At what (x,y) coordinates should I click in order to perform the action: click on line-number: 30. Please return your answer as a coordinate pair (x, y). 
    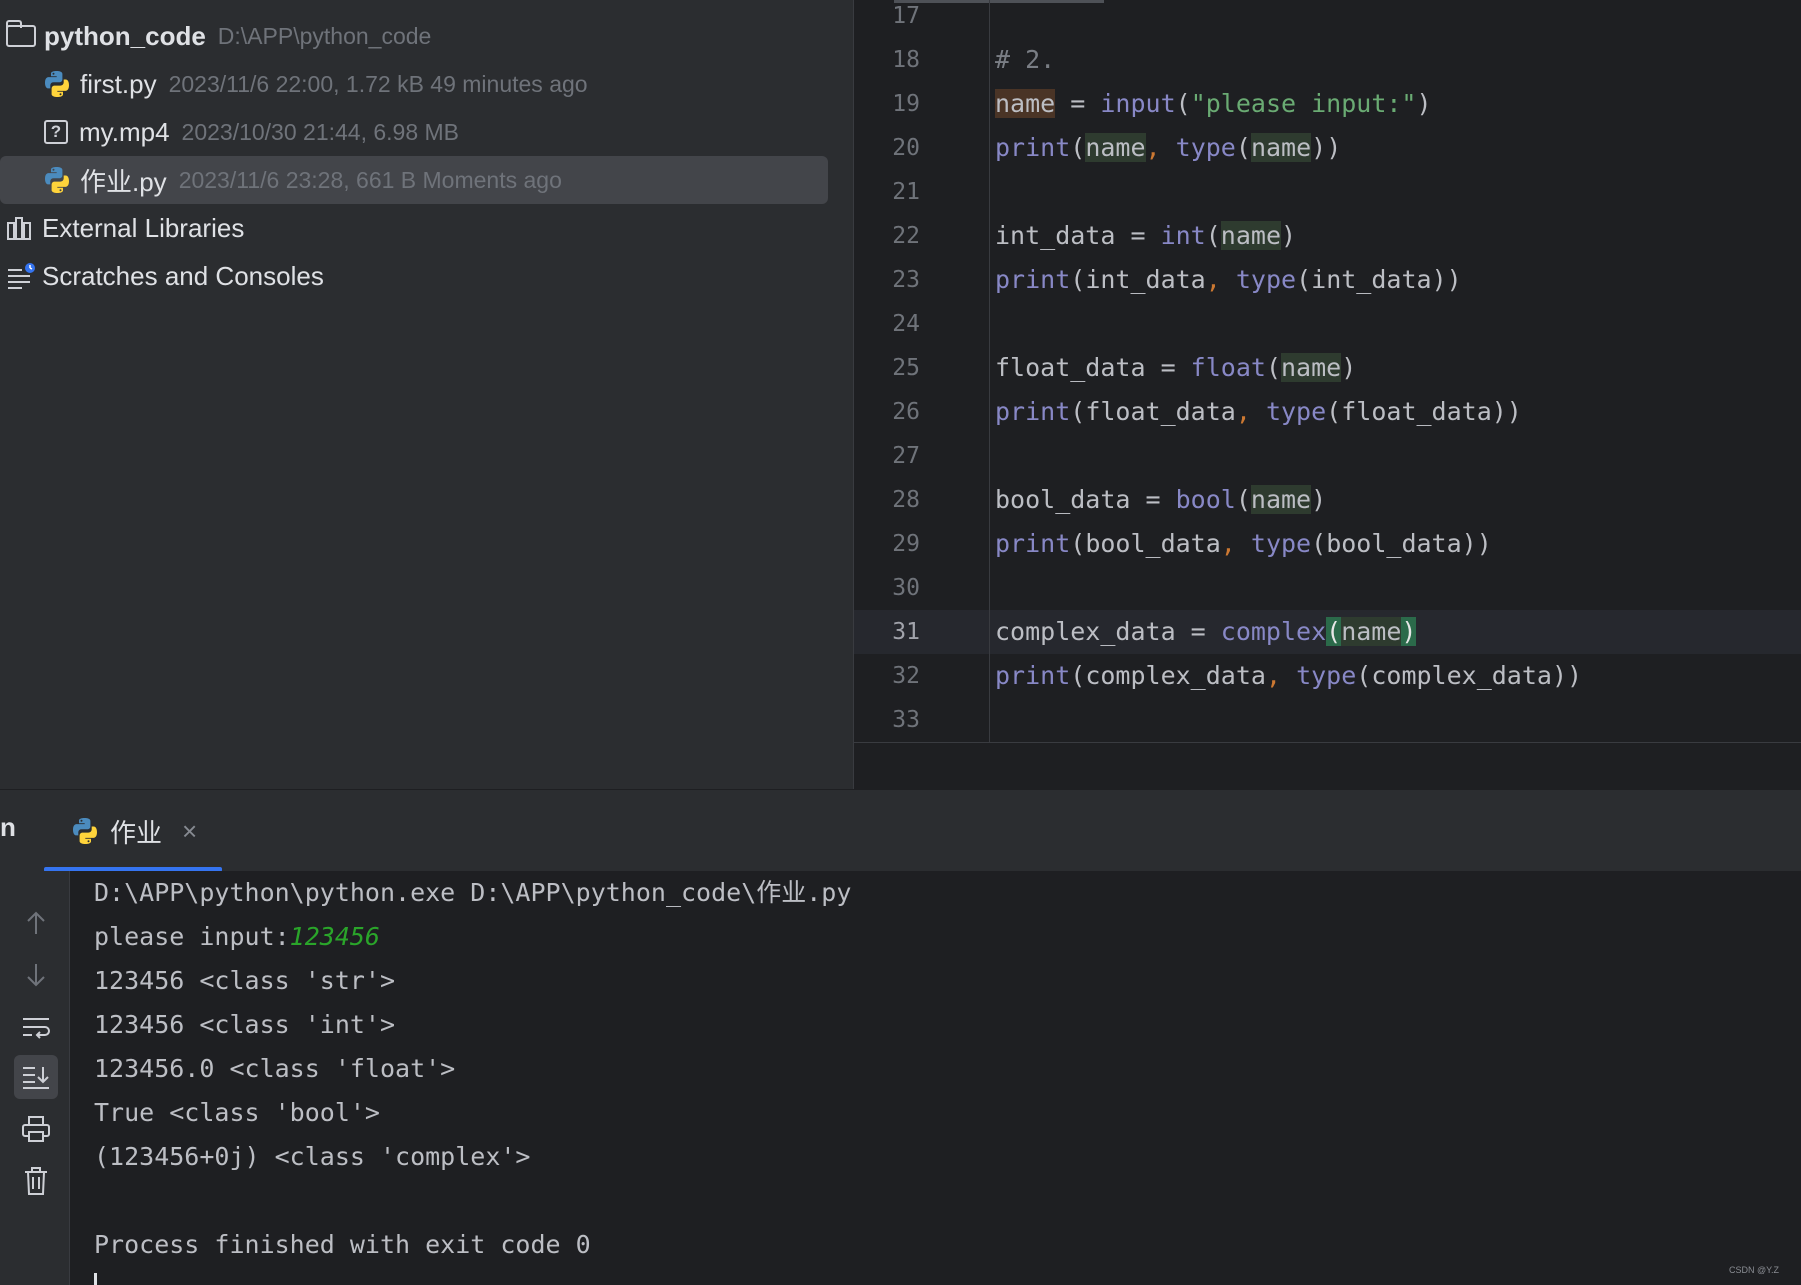
    Looking at the image, I should click on (906, 588).